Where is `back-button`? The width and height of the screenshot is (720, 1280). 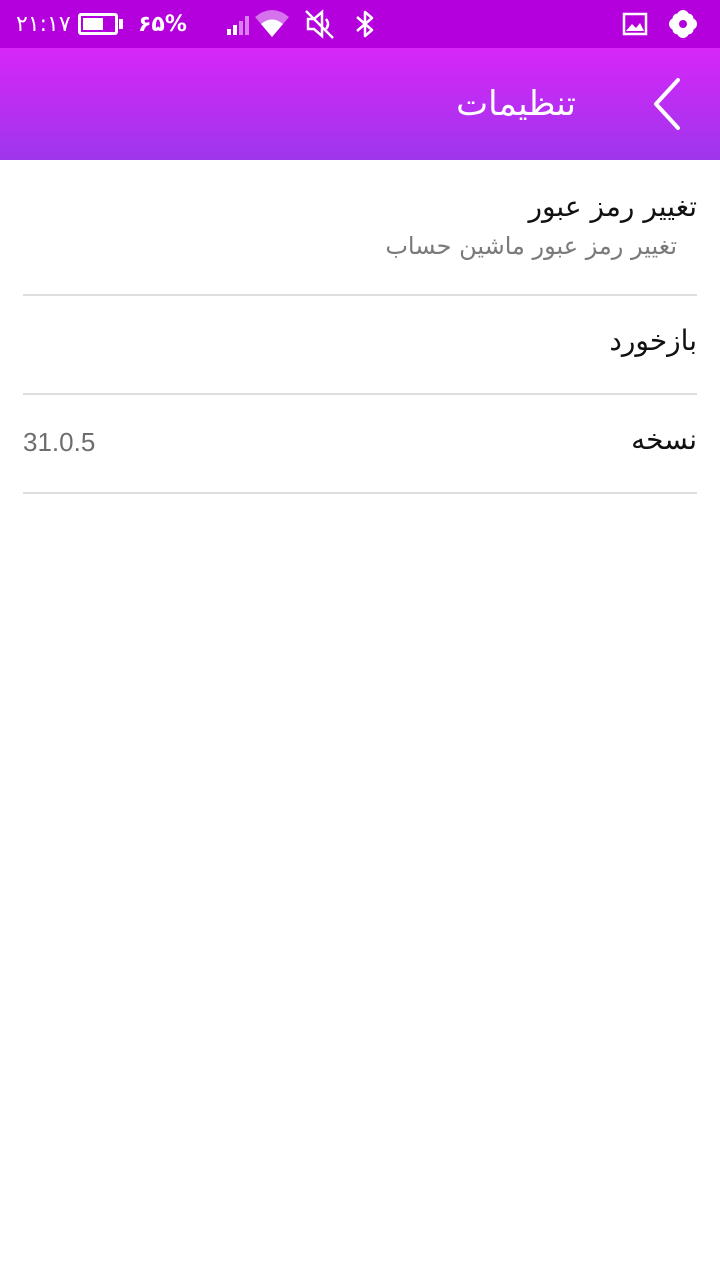 back-button is located at coordinates (668, 104).